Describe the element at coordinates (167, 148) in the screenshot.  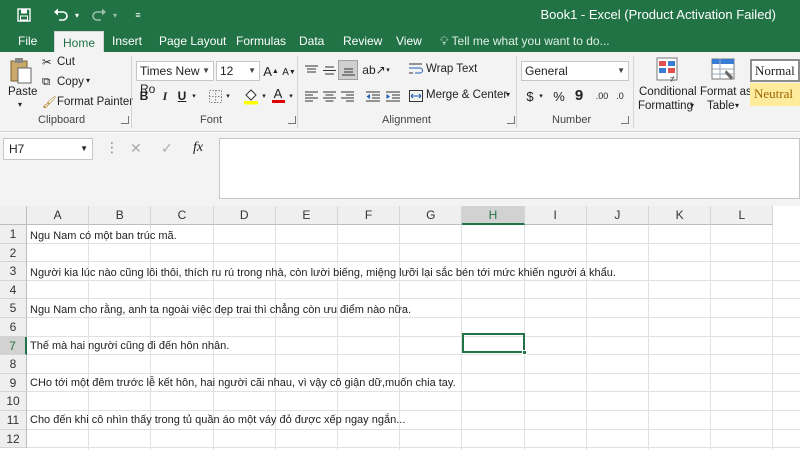
I see `confirm-entry-button: ✓` at that location.